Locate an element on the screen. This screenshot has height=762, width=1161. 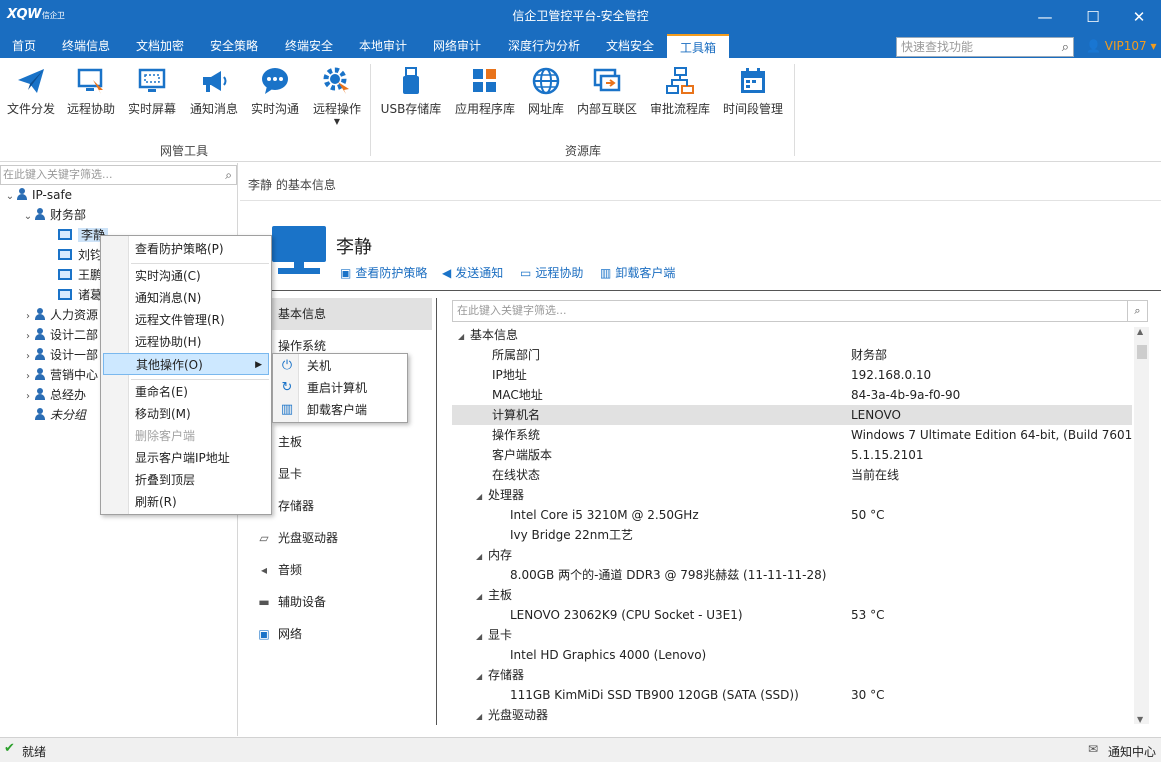
menu-local-audit: 本地审计 is located at coordinates (383, 46).